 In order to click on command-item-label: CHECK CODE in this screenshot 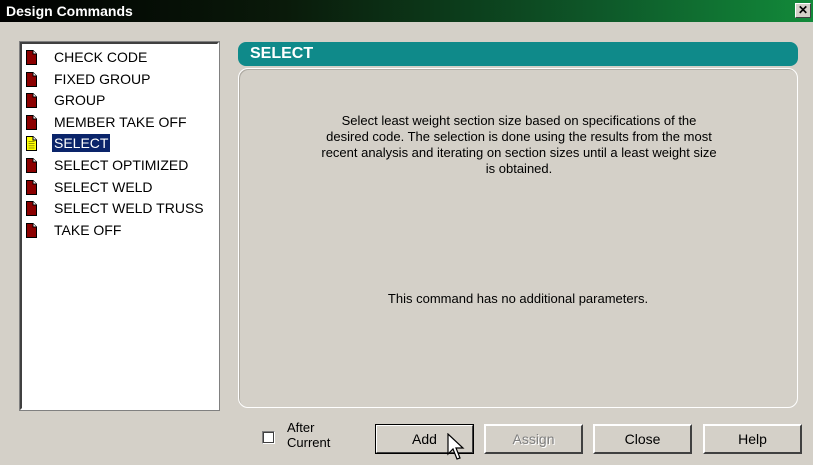, I will do `click(101, 57)`.